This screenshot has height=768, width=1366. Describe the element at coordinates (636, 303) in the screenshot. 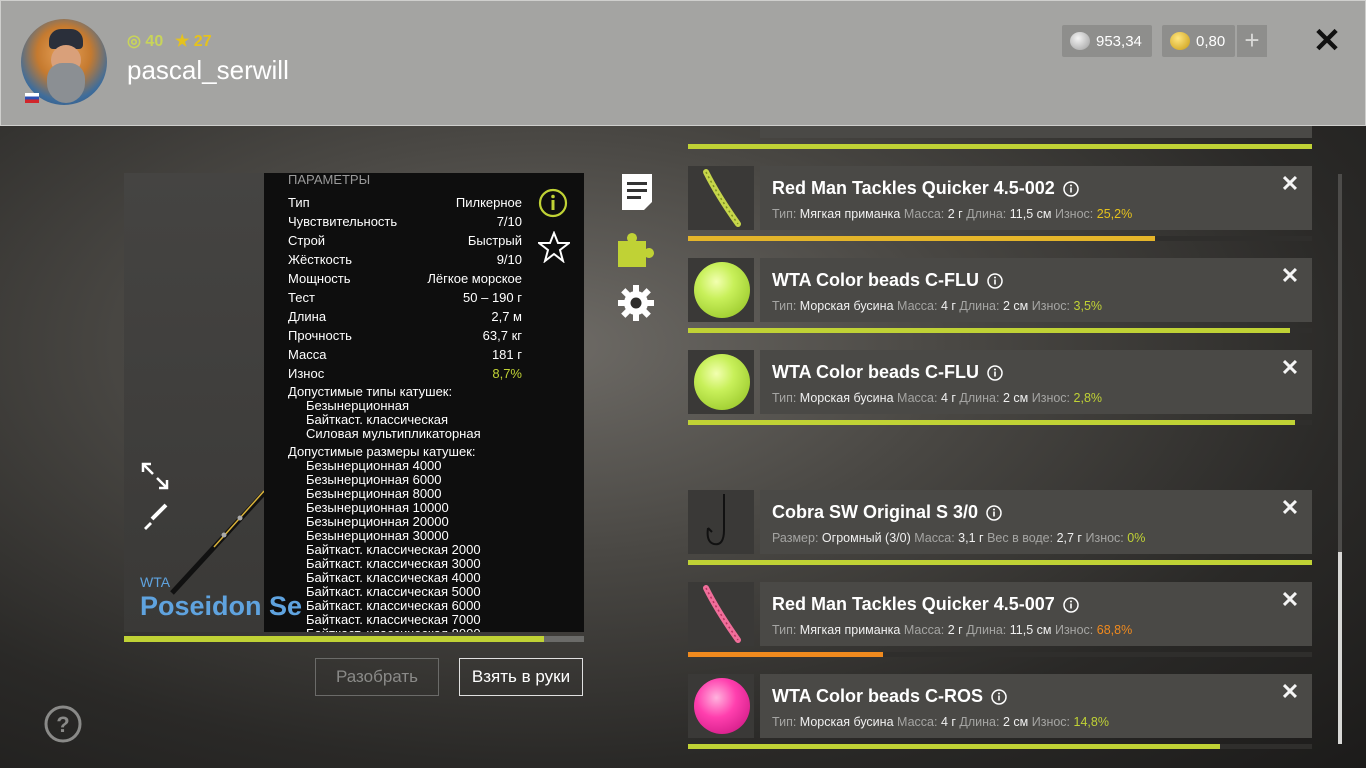

I see `gear-icon` at that location.